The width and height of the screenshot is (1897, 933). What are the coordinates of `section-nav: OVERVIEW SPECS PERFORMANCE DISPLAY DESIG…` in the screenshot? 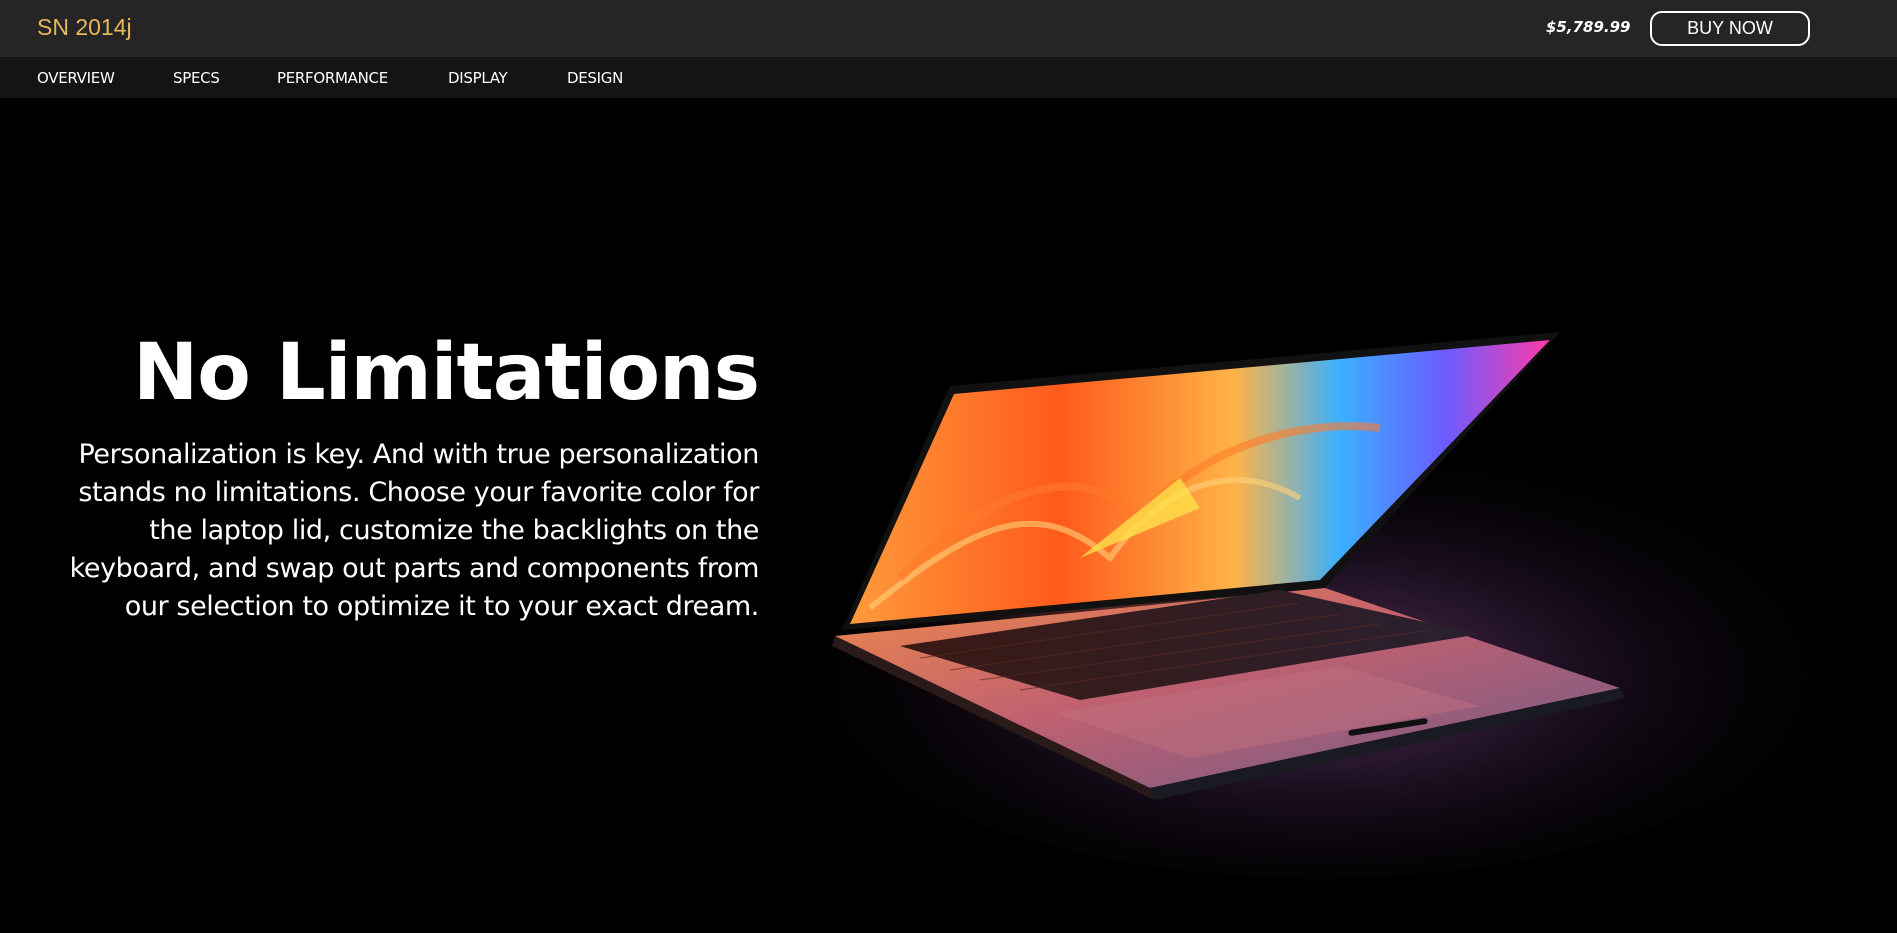 It's located at (948, 77).